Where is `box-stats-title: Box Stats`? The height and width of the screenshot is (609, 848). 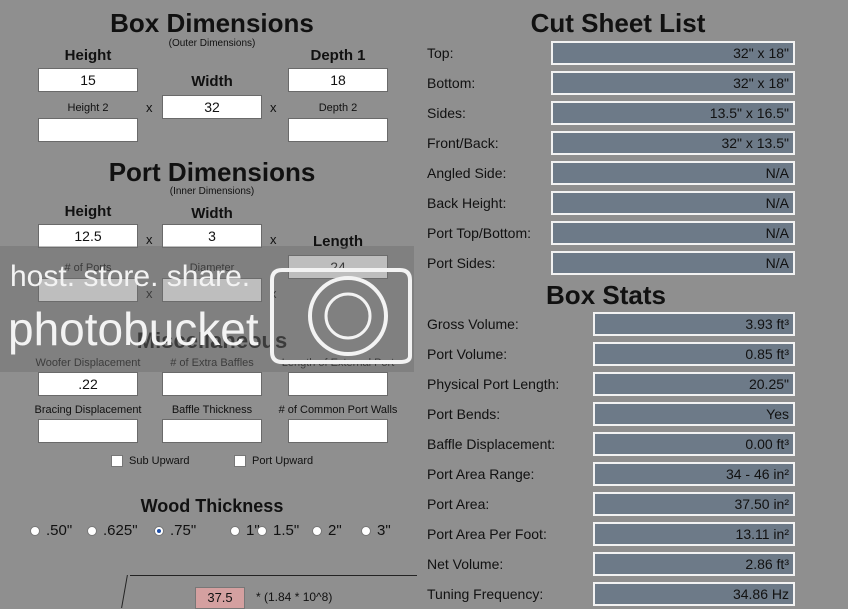
box-stats-title: Box Stats is located at coordinates (606, 295).